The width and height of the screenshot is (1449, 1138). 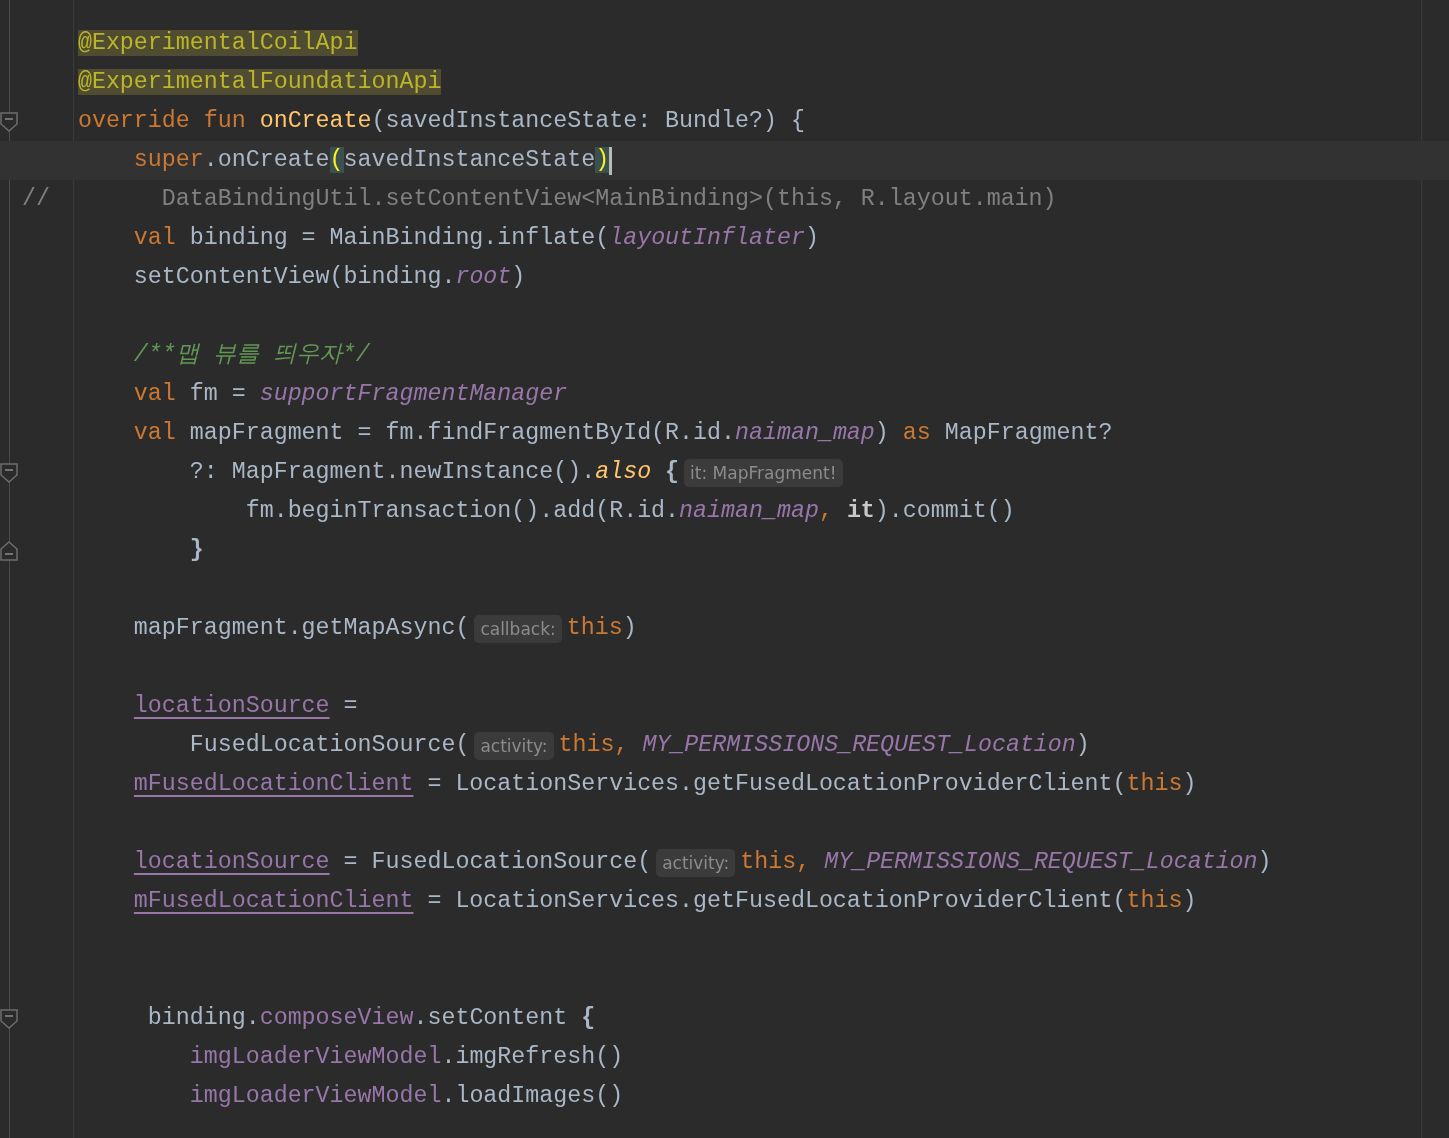 What do you see at coordinates (301, 628) in the screenshot?
I see `code-text: mapFragment.getMapAsync(` at bounding box center [301, 628].